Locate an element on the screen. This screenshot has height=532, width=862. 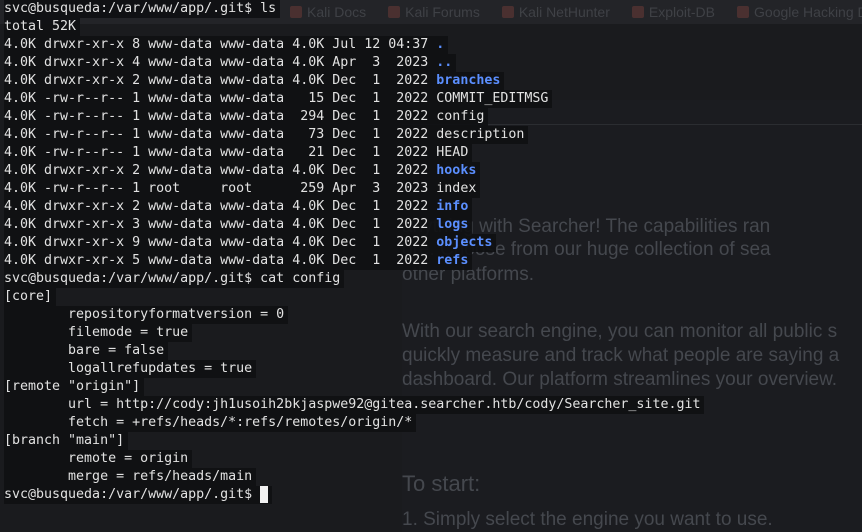
directory-name: branches is located at coordinates (468, 80).